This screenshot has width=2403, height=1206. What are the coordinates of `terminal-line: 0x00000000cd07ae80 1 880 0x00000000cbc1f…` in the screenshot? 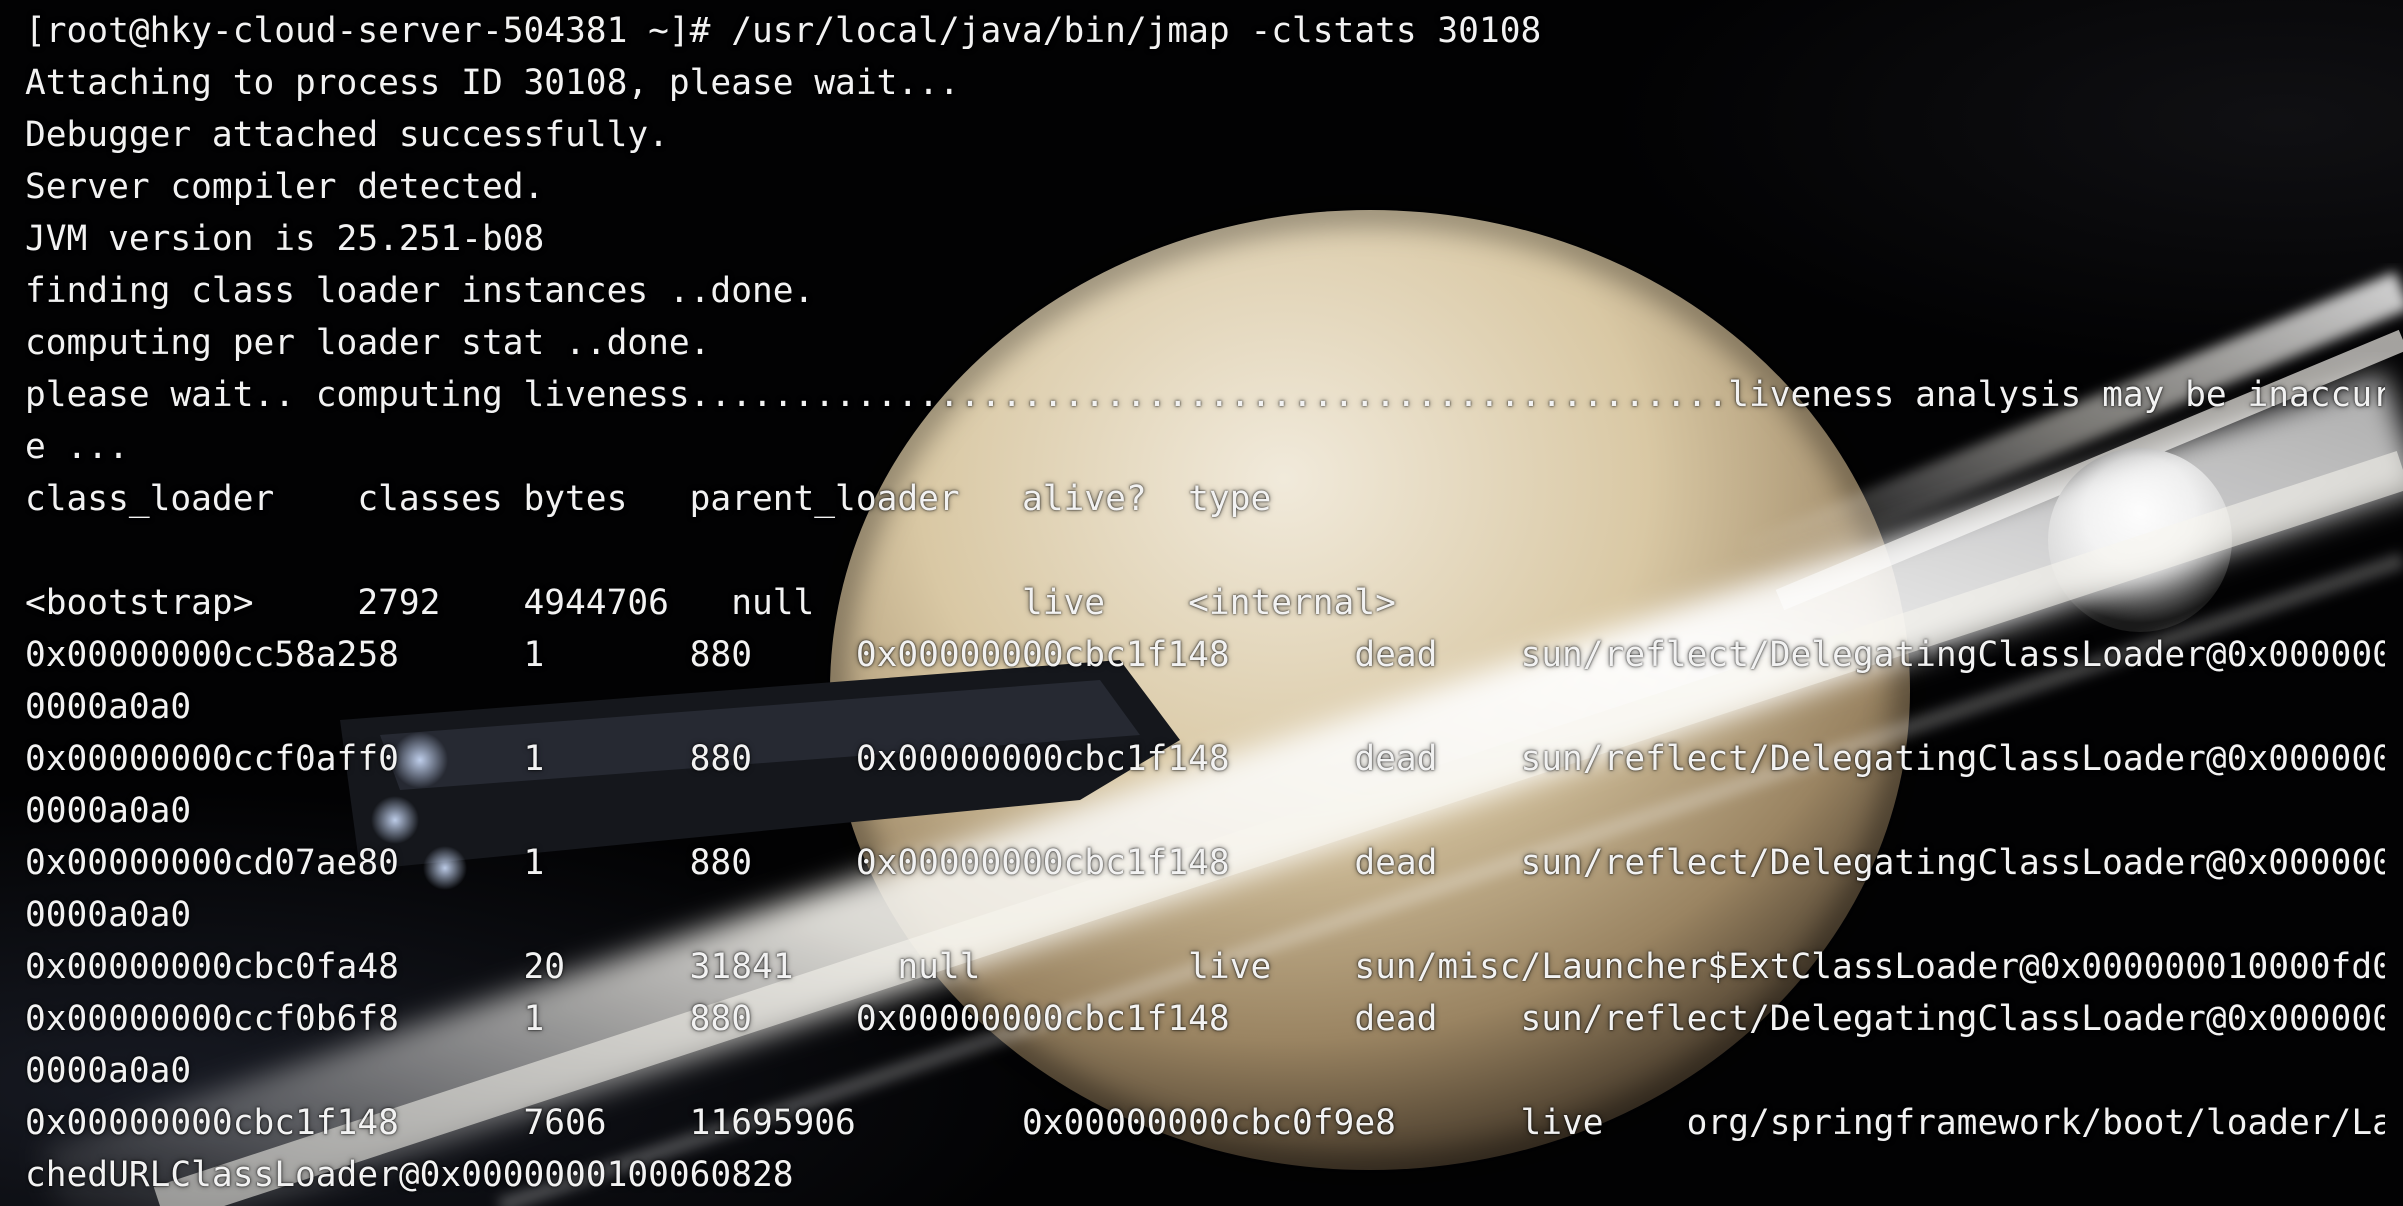 It's located at (1205, 863).